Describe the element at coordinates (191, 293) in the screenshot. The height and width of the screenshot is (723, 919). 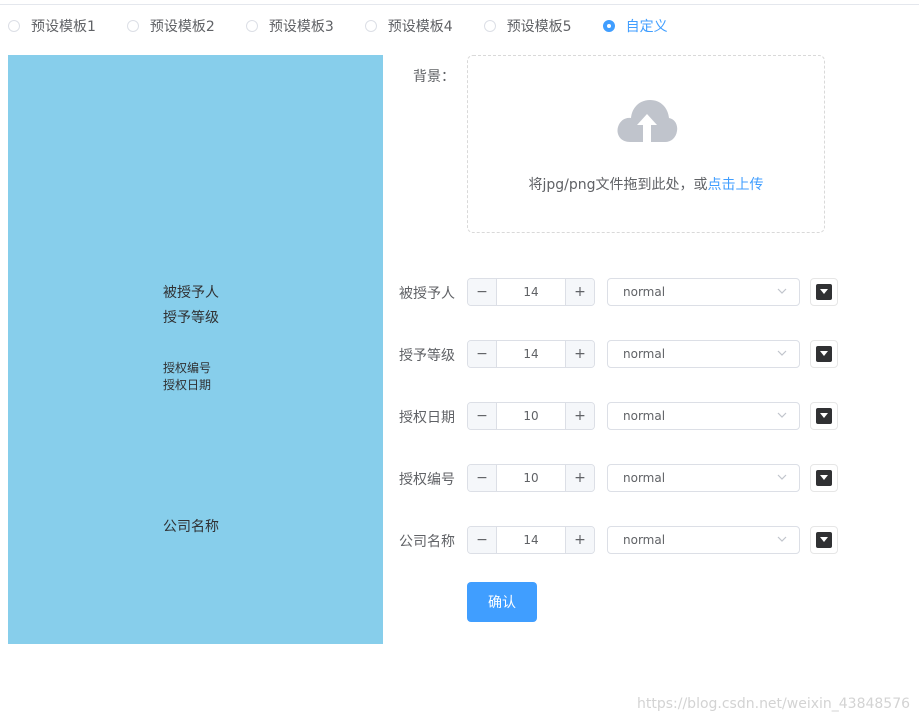
I see `preview-grantee: 被授予人` at that location.